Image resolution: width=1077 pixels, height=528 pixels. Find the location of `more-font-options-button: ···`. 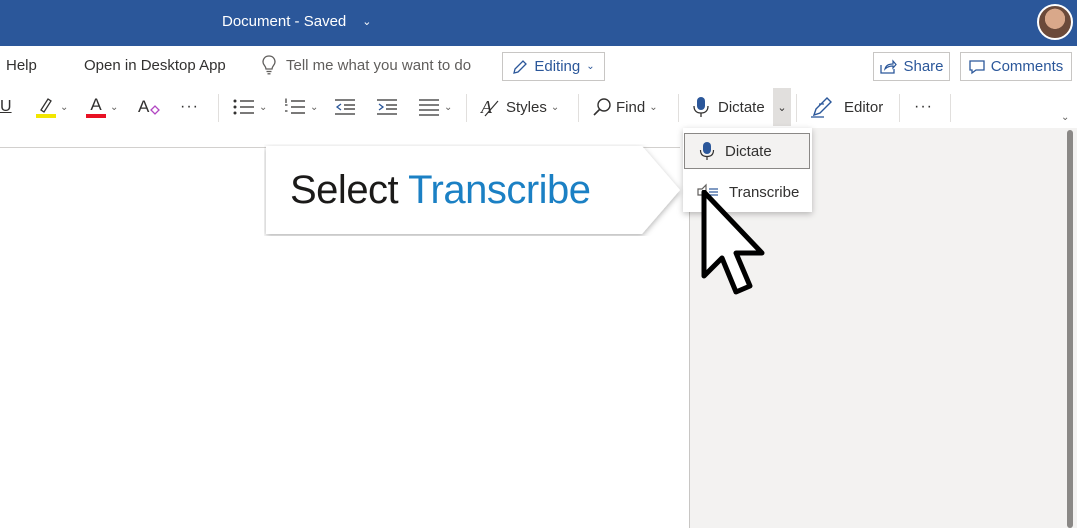

more-font-options-button: ··· is located at coordinates (189, 107).